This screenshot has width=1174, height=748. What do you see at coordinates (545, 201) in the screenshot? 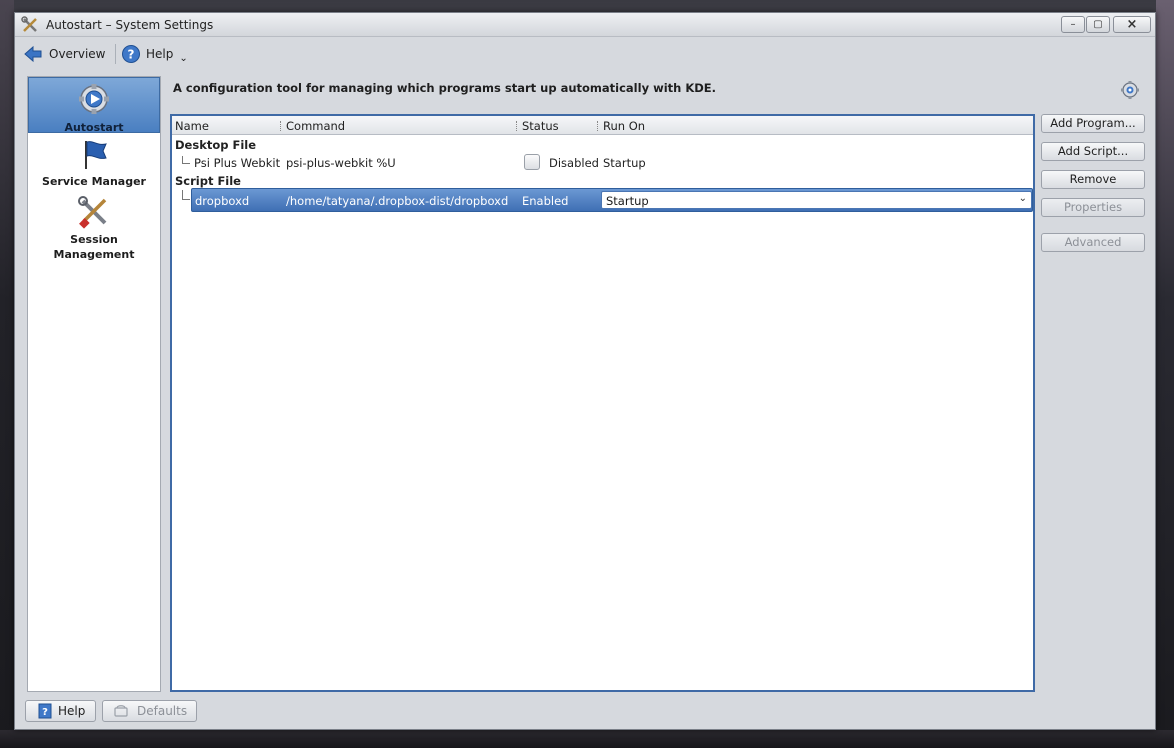
I see `row-status: Enabled` at bounding box center [545, 201].